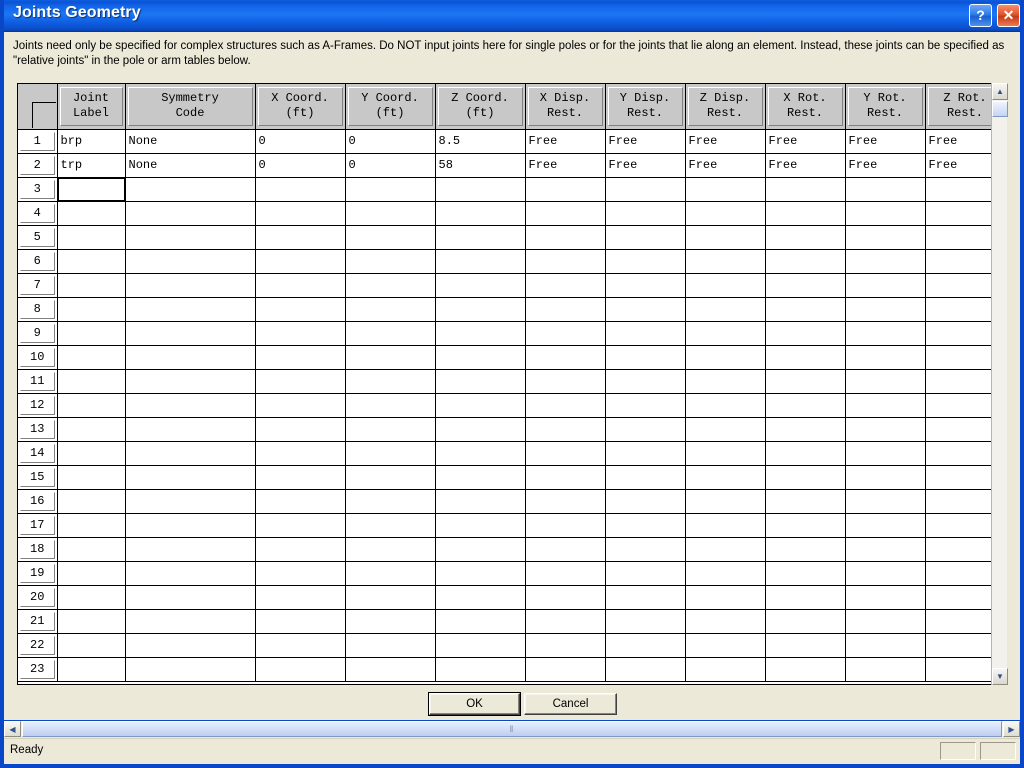 The image size is (1024, 768). What do you see at coordinates (480, 107) in the screenshot?
I see `column-header: Z Coord. (ft)` at bounding box center [480, 107].